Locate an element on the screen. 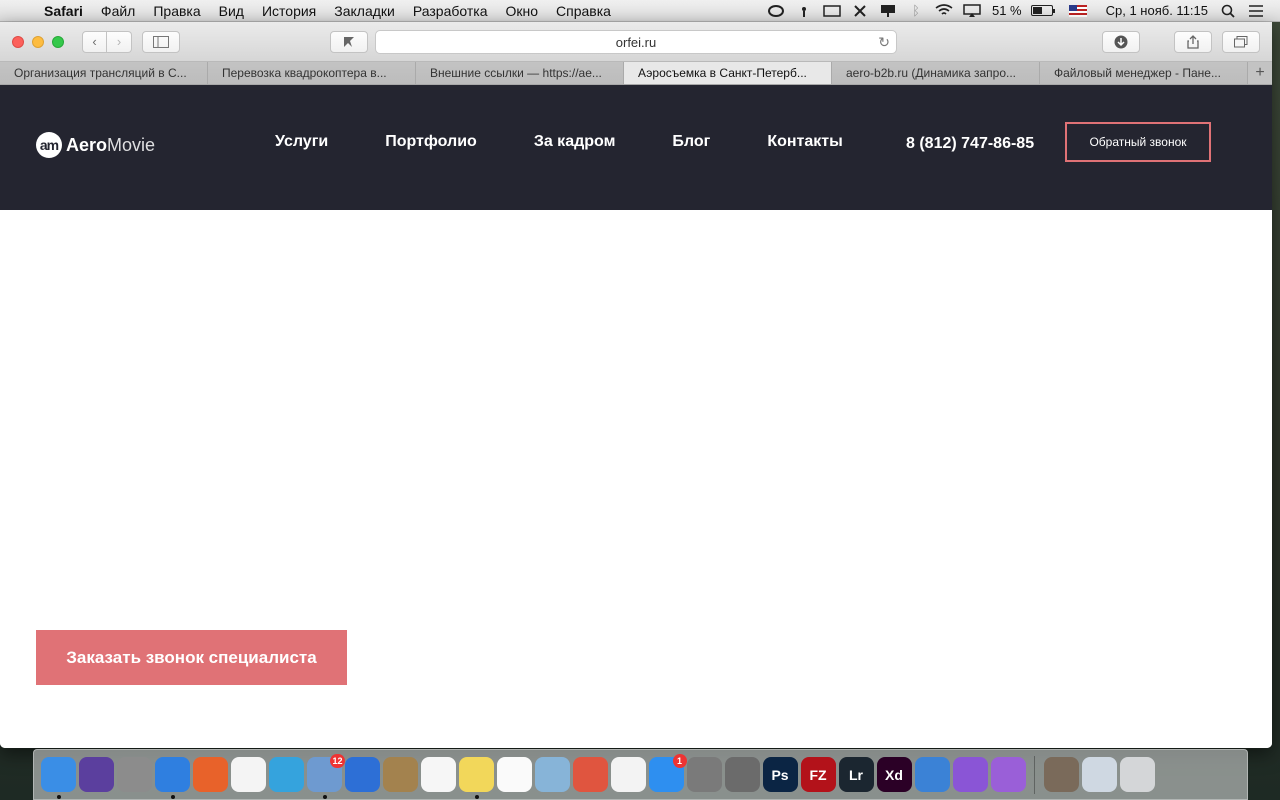  nav-portfolio: Портфолио is located at coordinates (431, 142).